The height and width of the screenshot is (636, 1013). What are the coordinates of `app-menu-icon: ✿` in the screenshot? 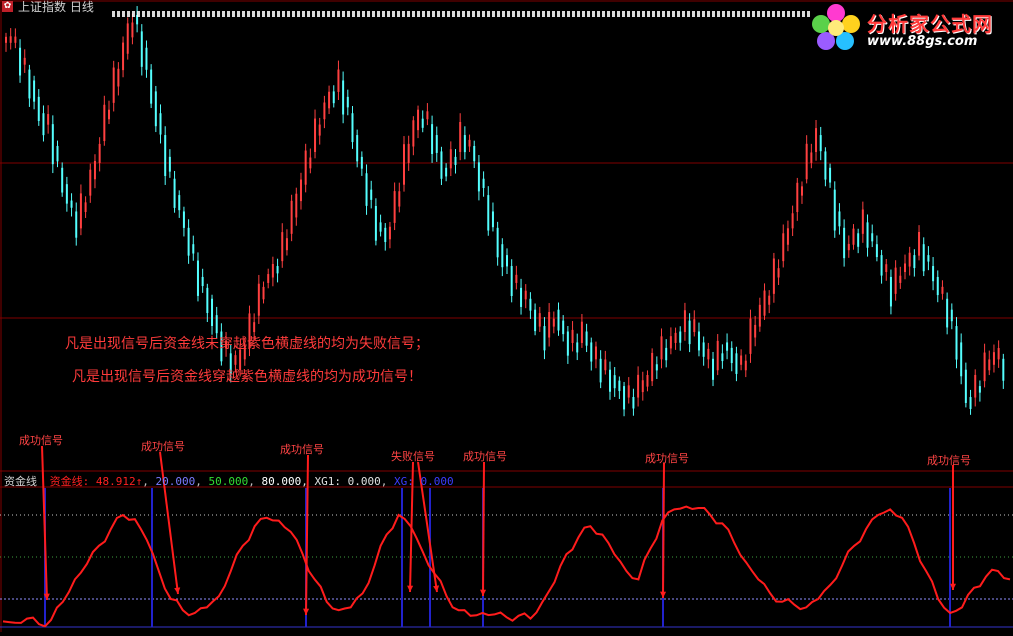 It's located at (7, 6).